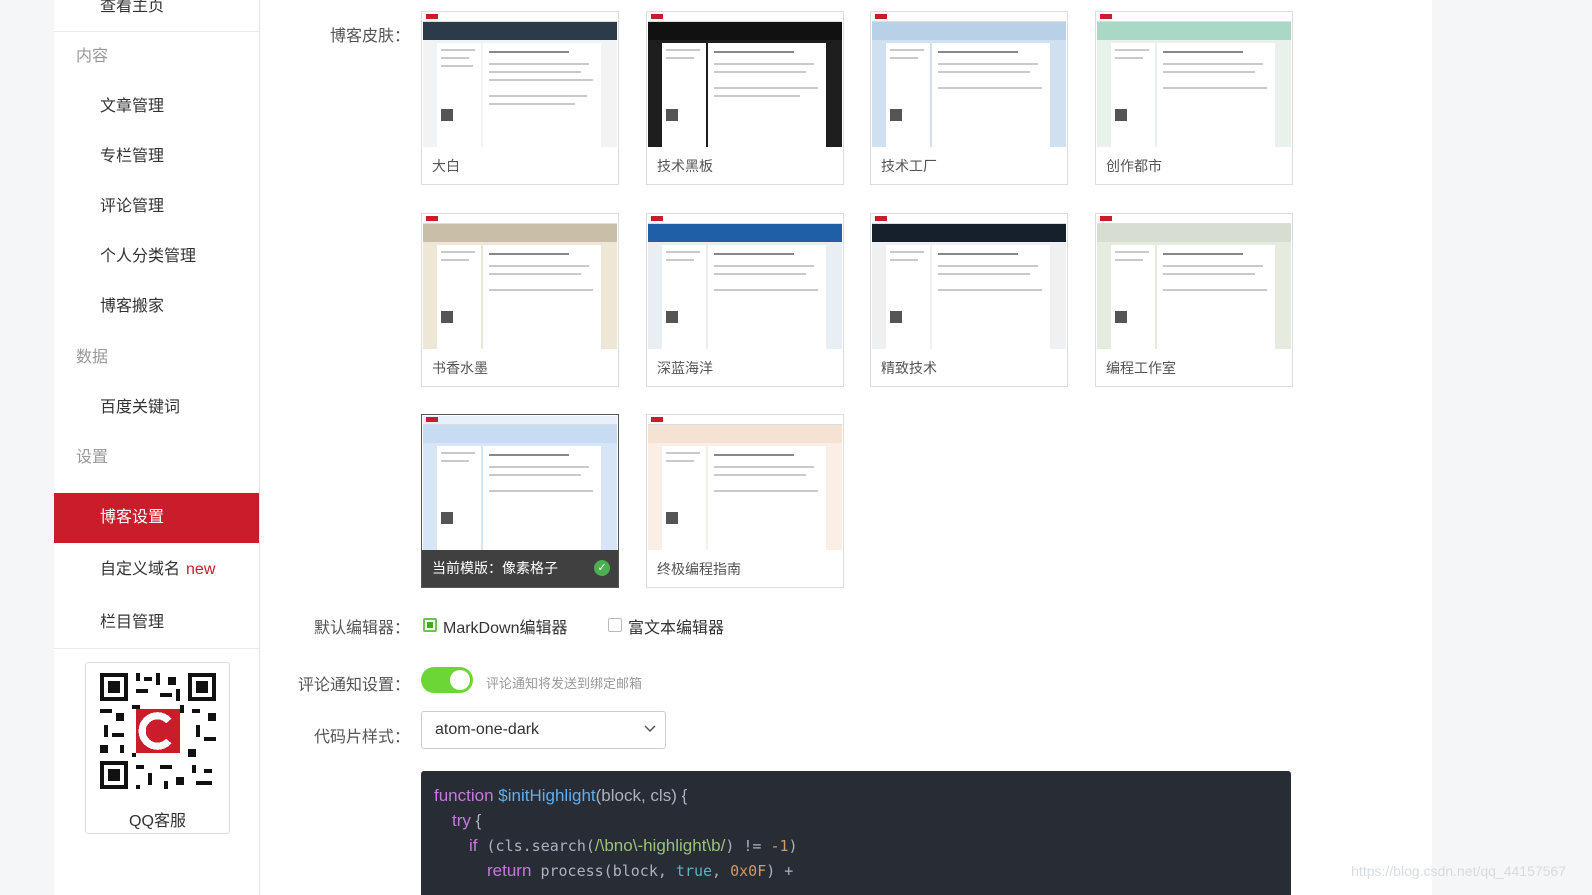 This screenshot has width=1592, height=895. What do you see at coordinates (156, 207) in the screenshot?
I see `sidebar-item-comments: 评论管理` at bounding box center [156, 207].